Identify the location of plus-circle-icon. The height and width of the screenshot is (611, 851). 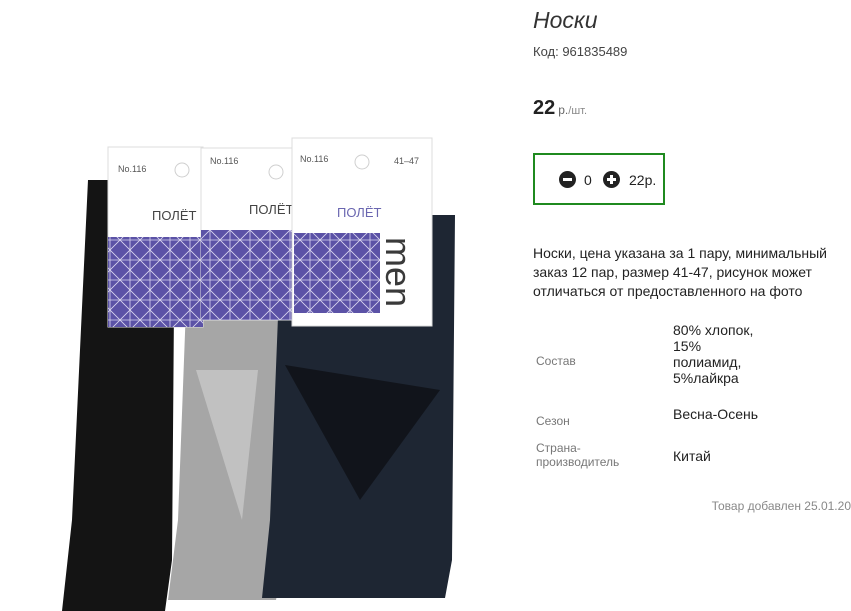
(611, 179).